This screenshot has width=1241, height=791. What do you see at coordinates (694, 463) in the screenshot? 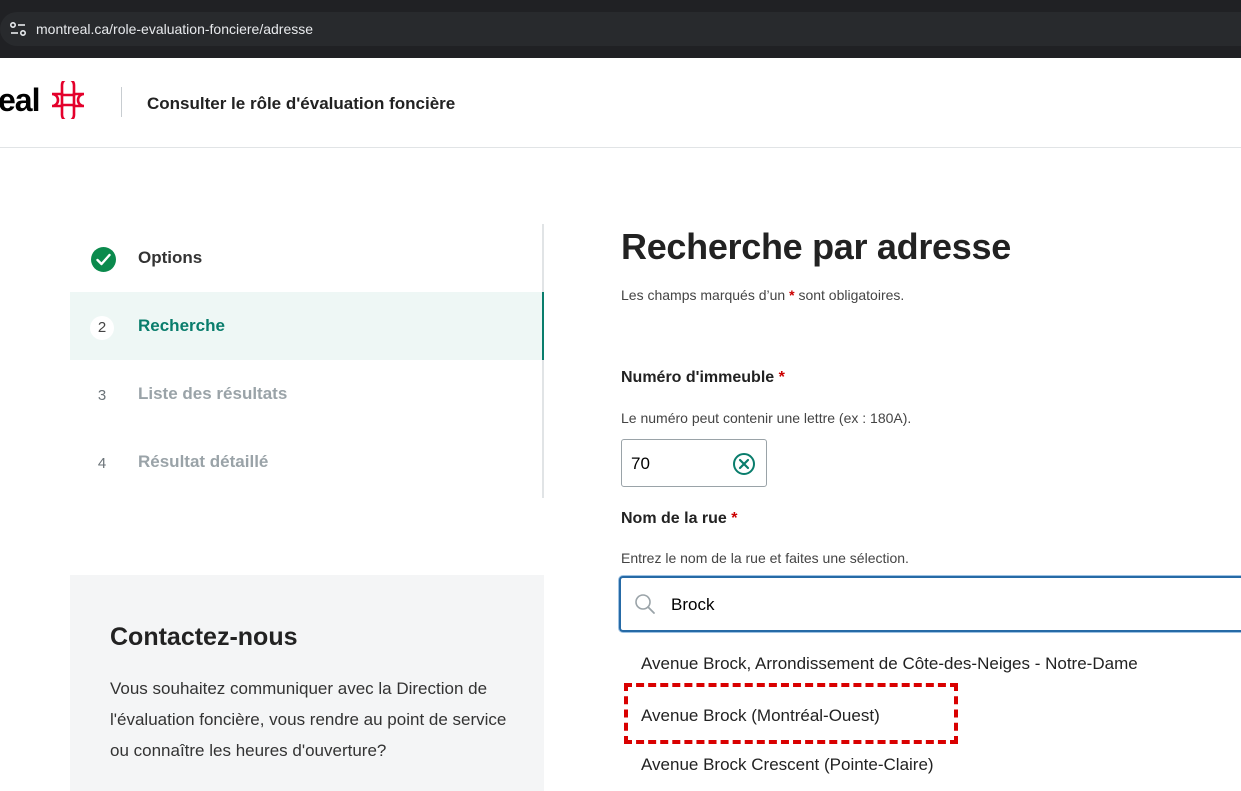
I see `building-number-input: 70` at bounding box center [694, 463].